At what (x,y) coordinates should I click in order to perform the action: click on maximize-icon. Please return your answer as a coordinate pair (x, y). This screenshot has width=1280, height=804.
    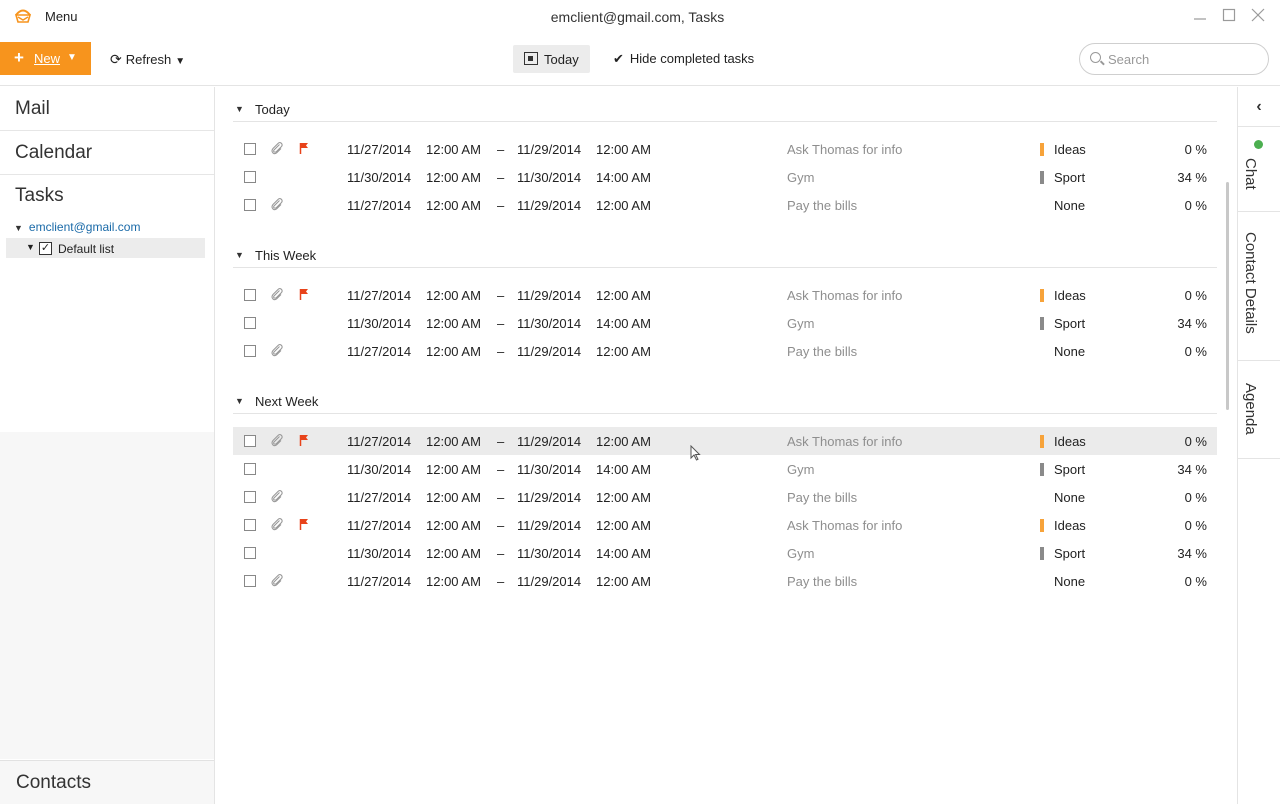
    Looking at the image, I should click on (1229, 17).